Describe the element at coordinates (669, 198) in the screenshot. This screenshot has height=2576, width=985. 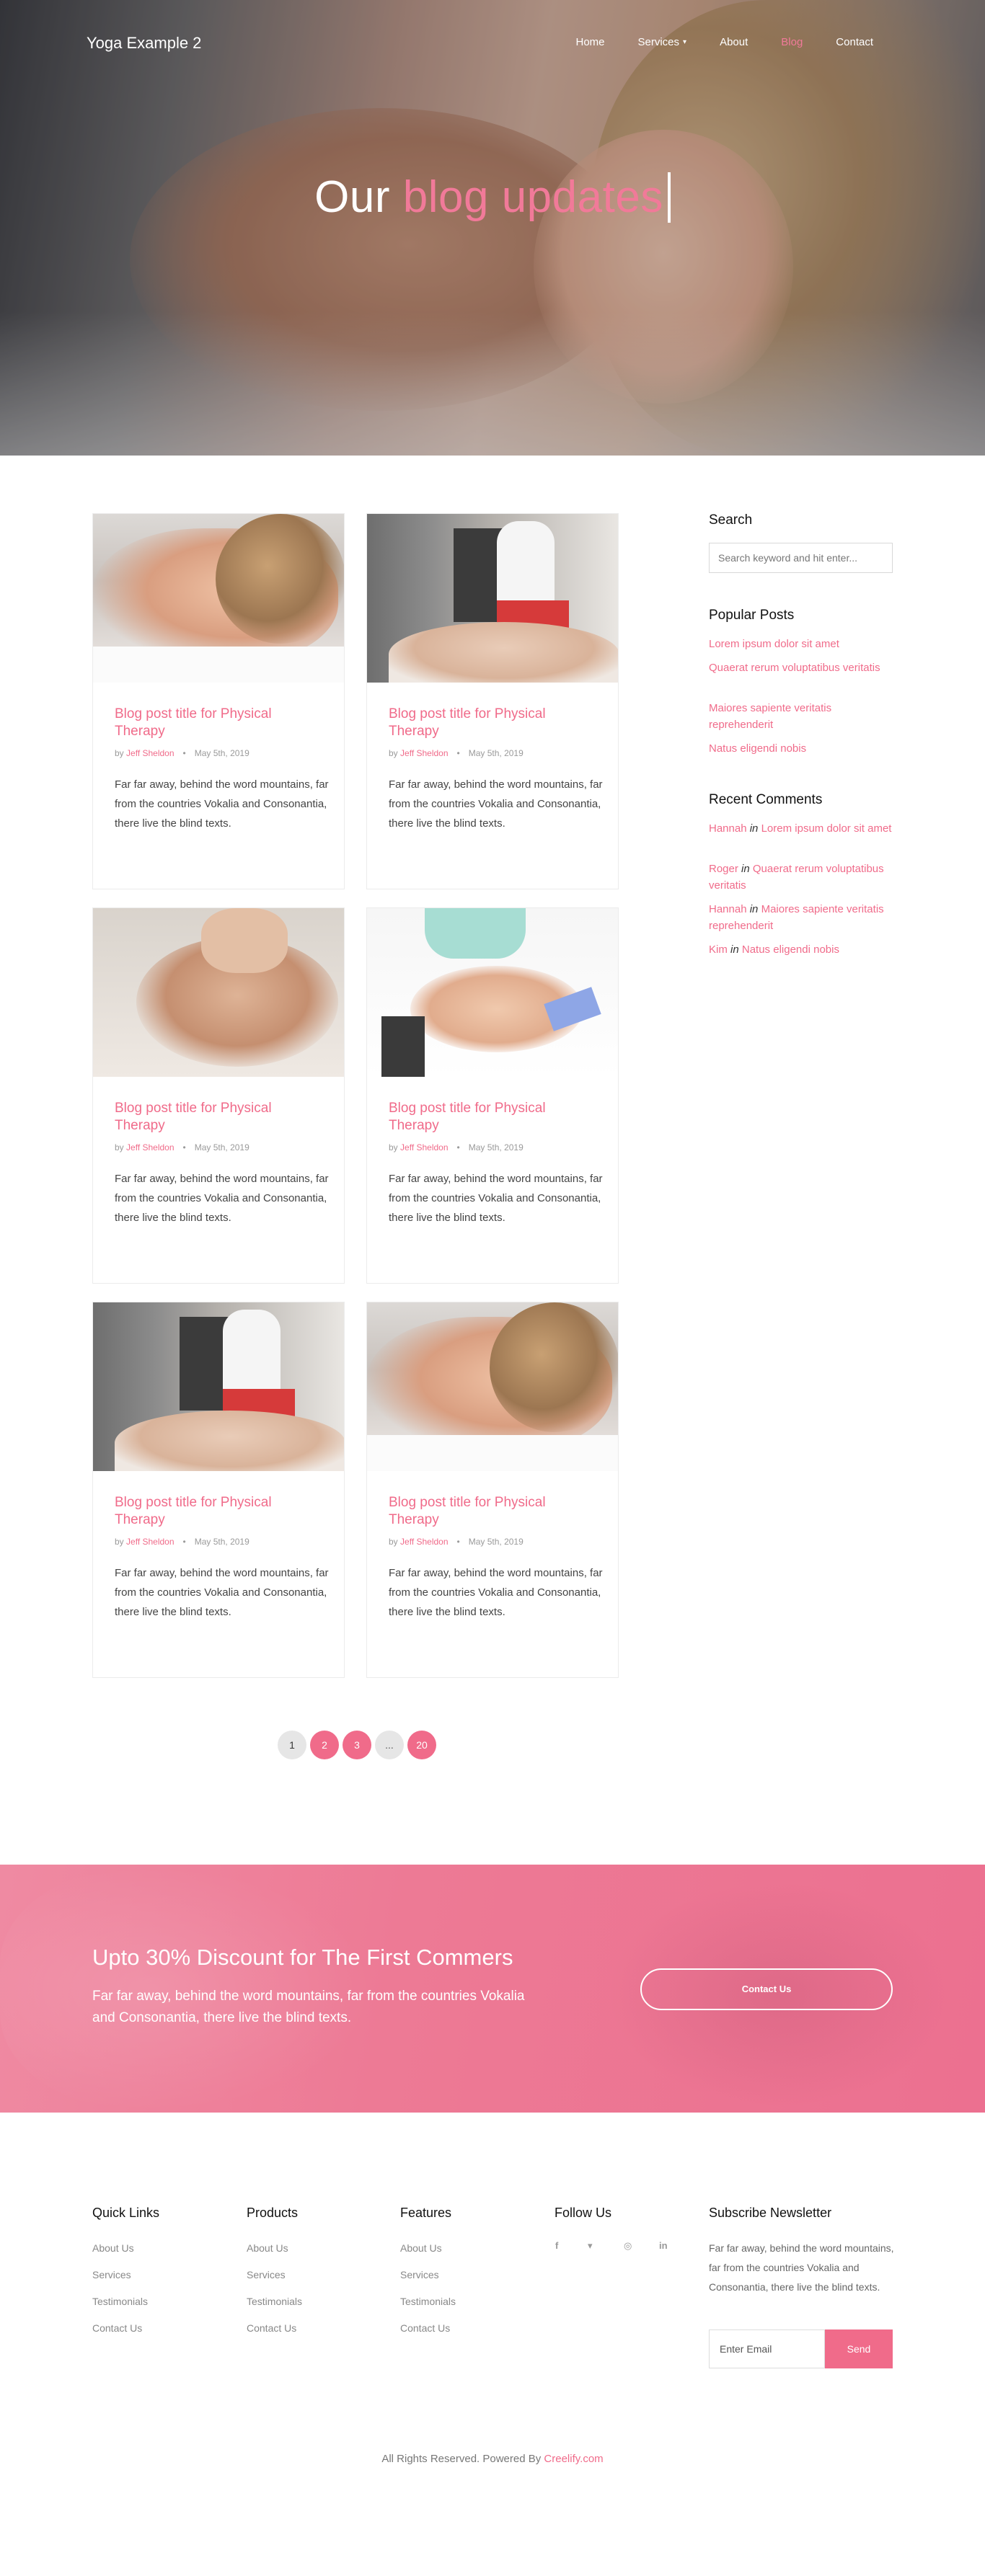
I see `typing-cursor` at that location.